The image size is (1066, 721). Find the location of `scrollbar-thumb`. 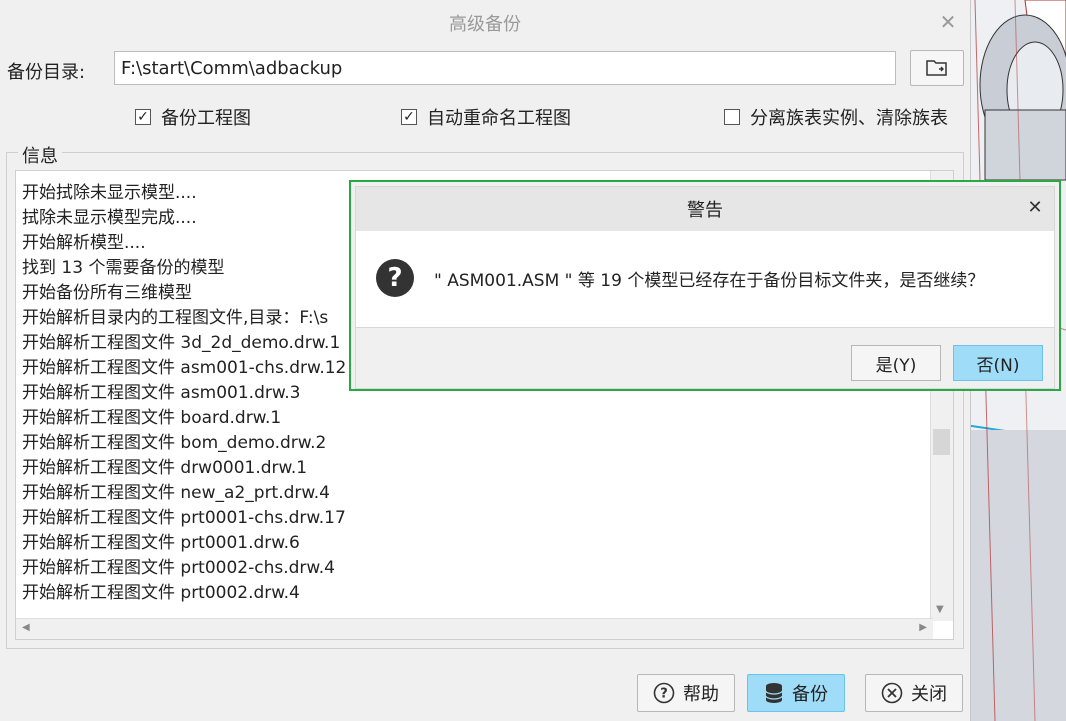

scrollbar-thumb is located at coordinates (941, 442).